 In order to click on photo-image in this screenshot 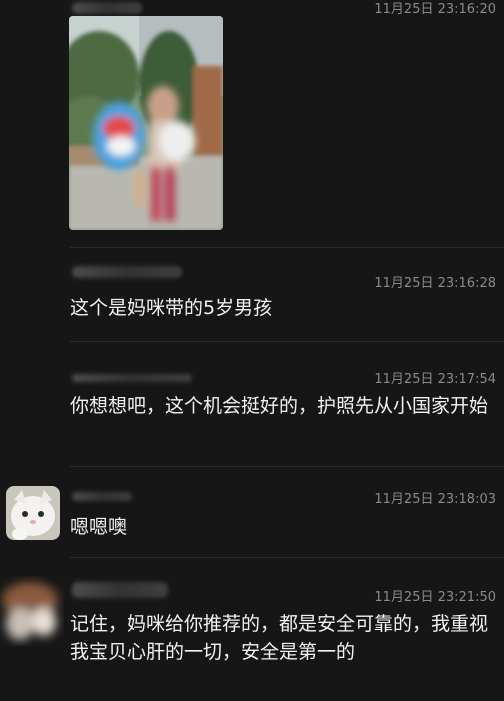, I will do `click(146, 123)`.